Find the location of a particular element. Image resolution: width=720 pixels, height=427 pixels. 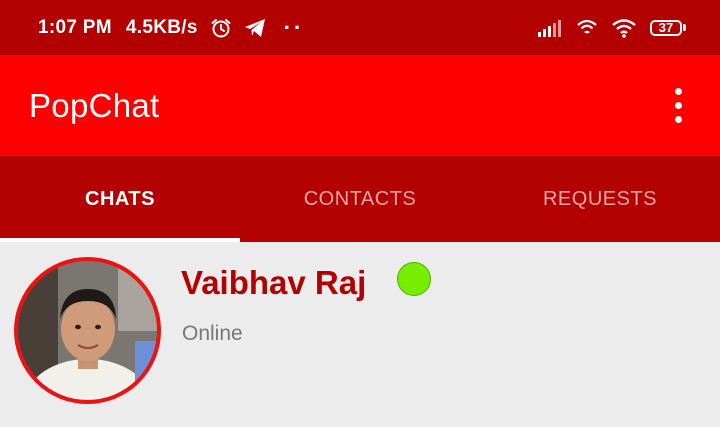

more-vert-icon is located at coordinates (678, 106).